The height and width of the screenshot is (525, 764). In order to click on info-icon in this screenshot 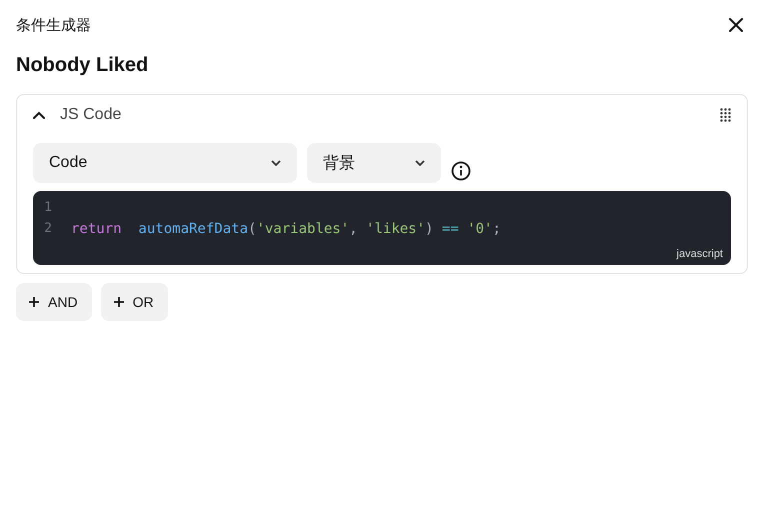, I will do `click(461, 171)`.